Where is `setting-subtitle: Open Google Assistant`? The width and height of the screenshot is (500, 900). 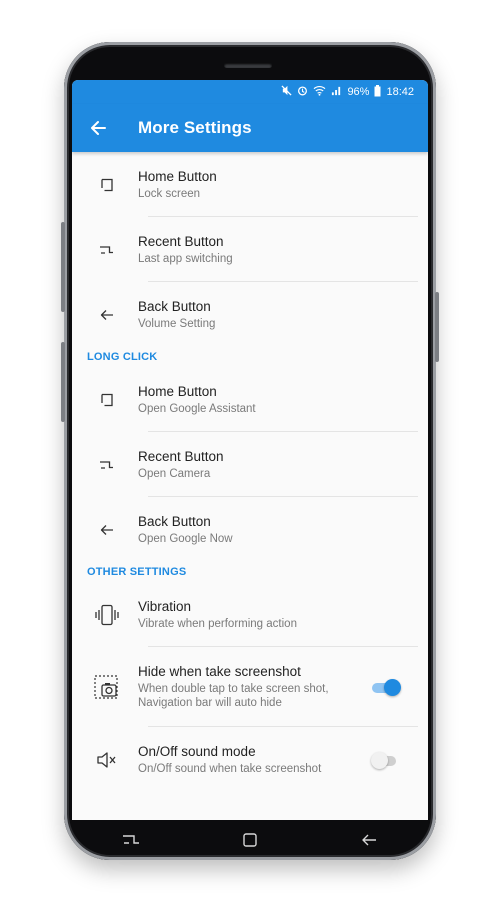
setting-subtitle: Open Google Assistant is located at coordinates (197, 408).